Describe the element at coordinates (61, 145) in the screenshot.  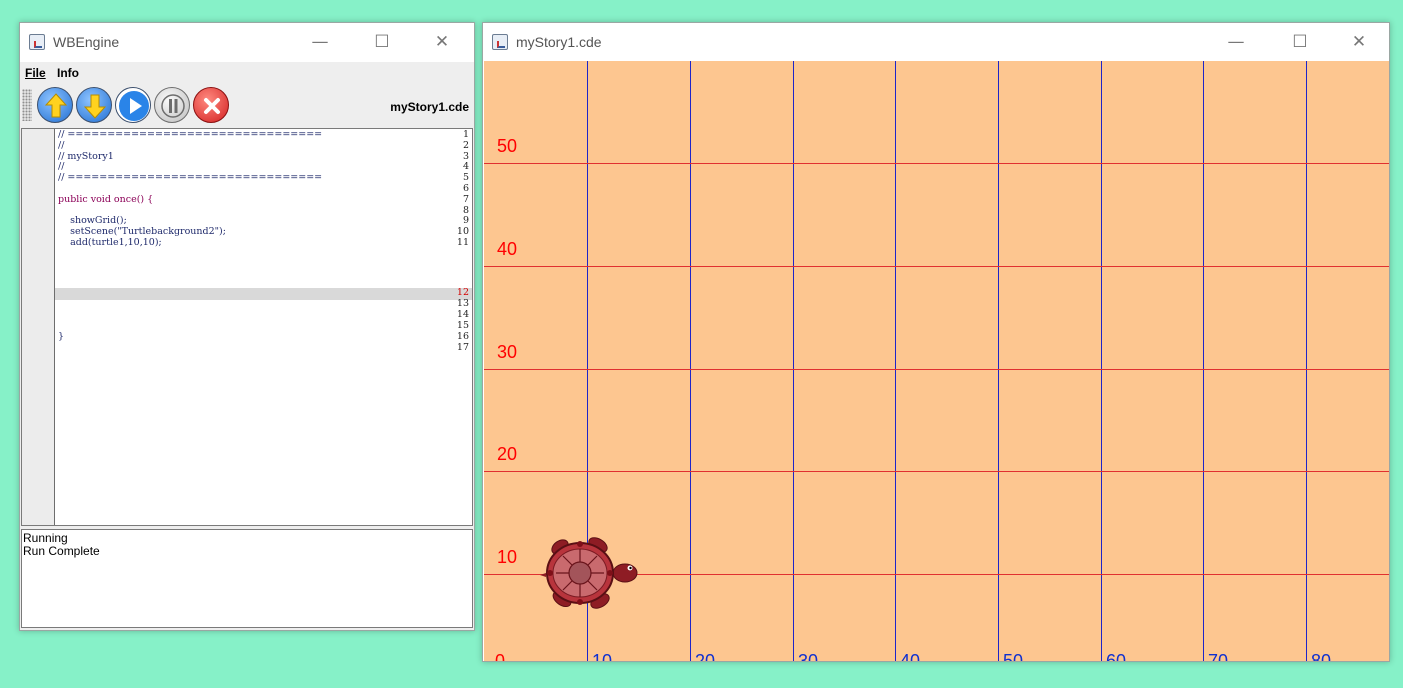
I see `code-text: //` at that location.